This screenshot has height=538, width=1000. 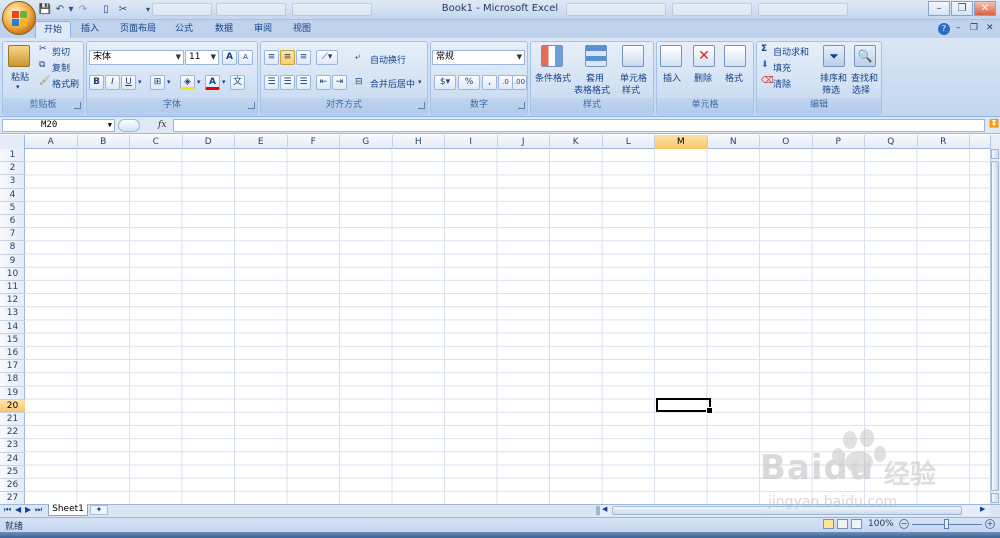 What do you see at coordinates (53, 29) in the screenshot?
I see `tab-home: 开始` at bounding box center [53, 29].